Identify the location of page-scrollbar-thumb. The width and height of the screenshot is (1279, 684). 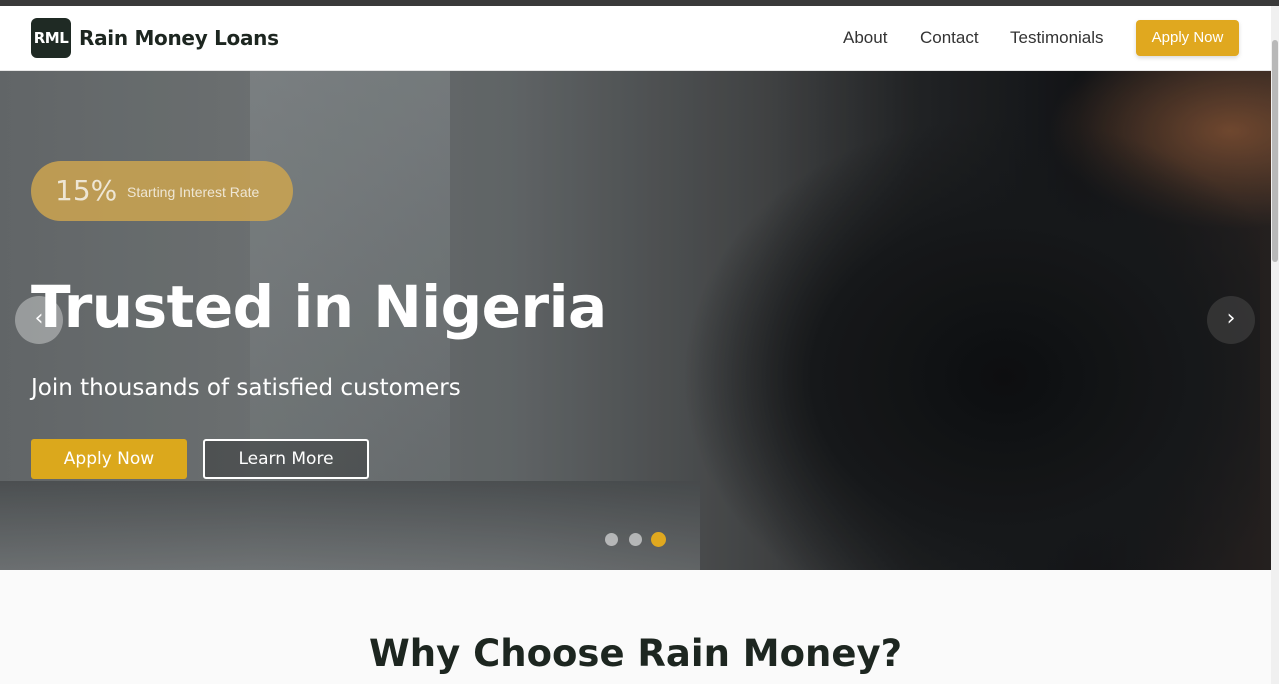
(1275, 151).